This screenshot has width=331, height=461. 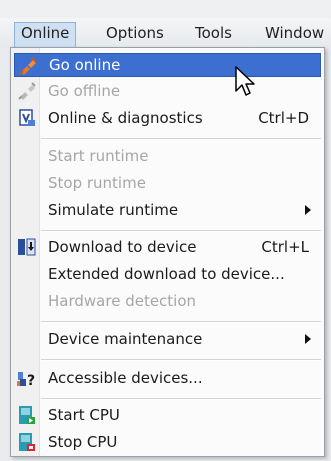 I want to click on menu-item-go-online: Go online, so click(x=167, y=65).